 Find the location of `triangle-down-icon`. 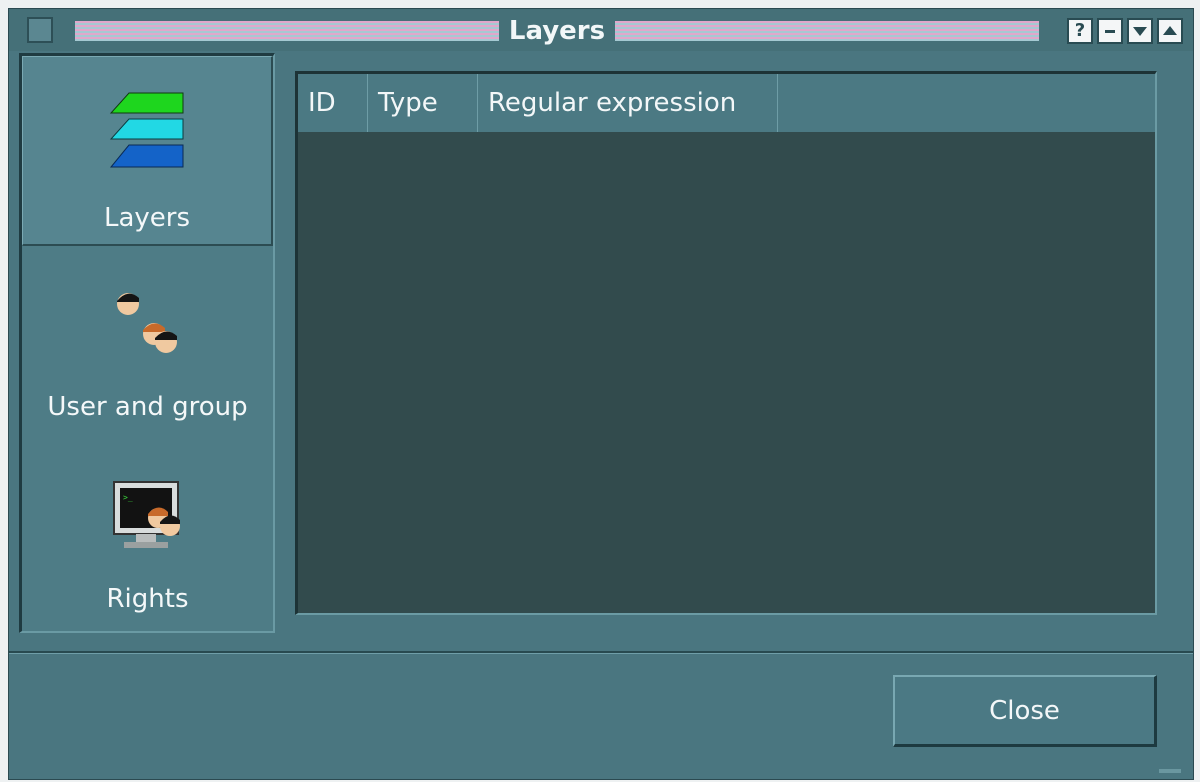

triangle-down-icon is located at coordinates (1140, 31).